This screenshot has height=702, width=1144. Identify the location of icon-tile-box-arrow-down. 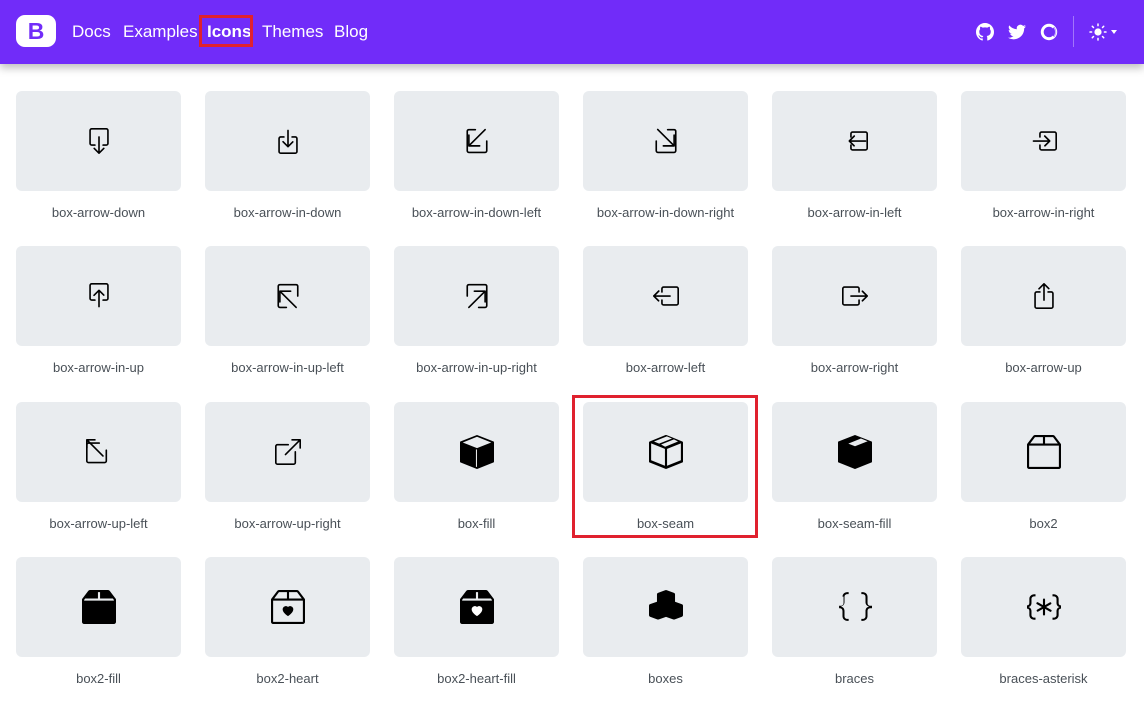
(98, 141).